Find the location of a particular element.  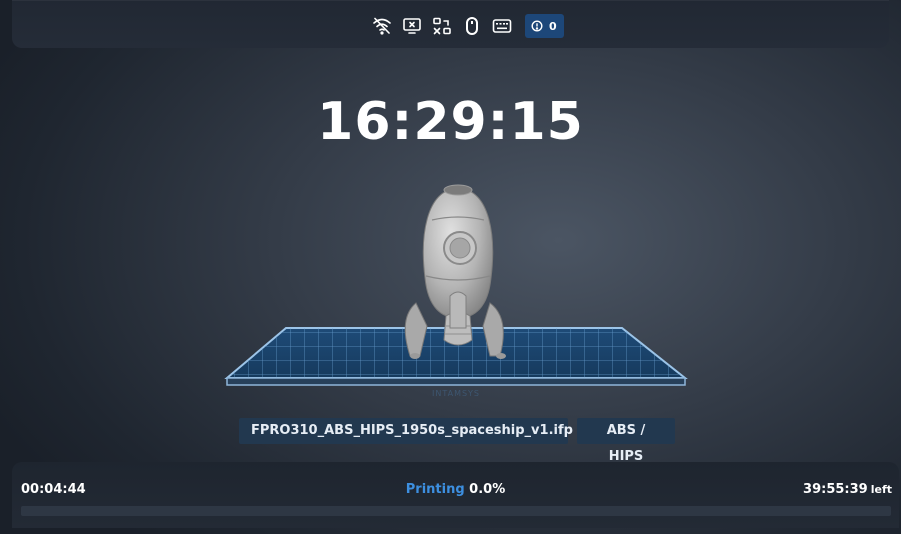

remaining-suffix: left is located at coordinates (881, 489).